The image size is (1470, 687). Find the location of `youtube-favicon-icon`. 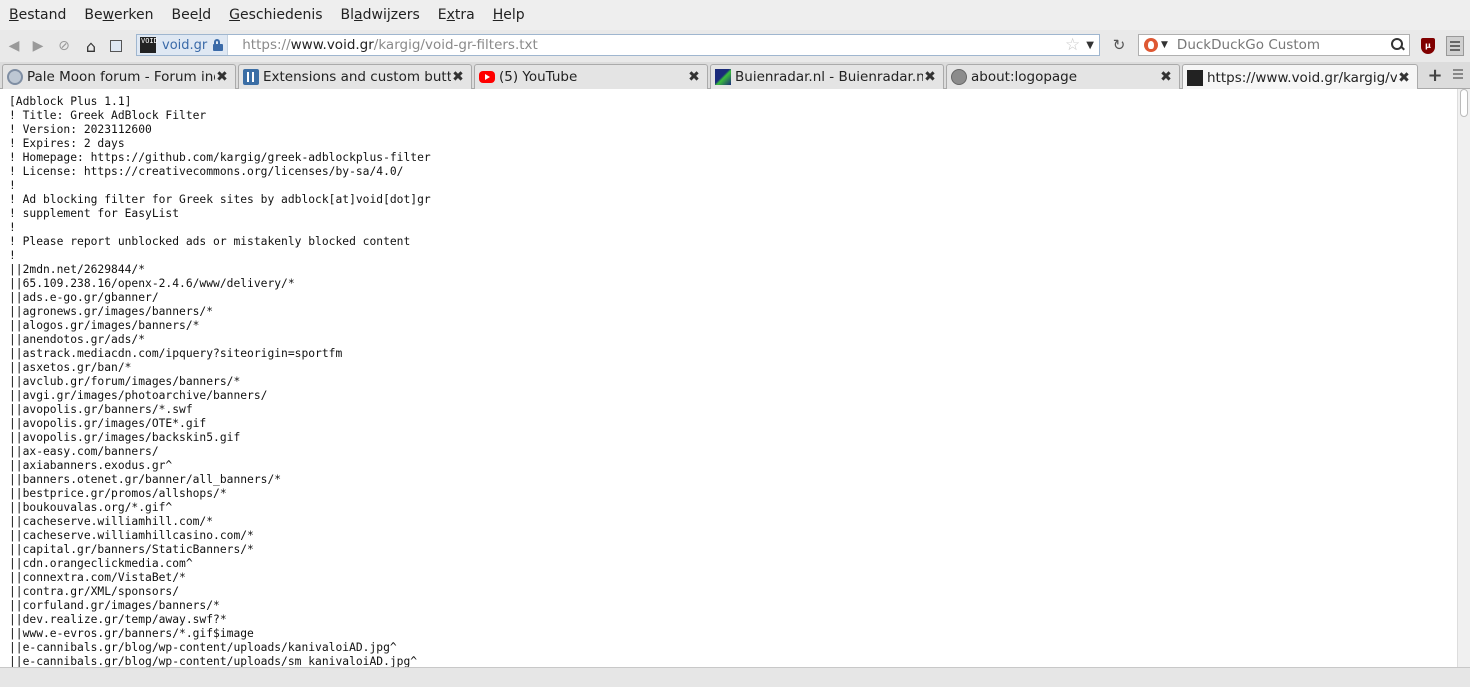

youtube-favicon-icon is located at coordinates (487, 77).